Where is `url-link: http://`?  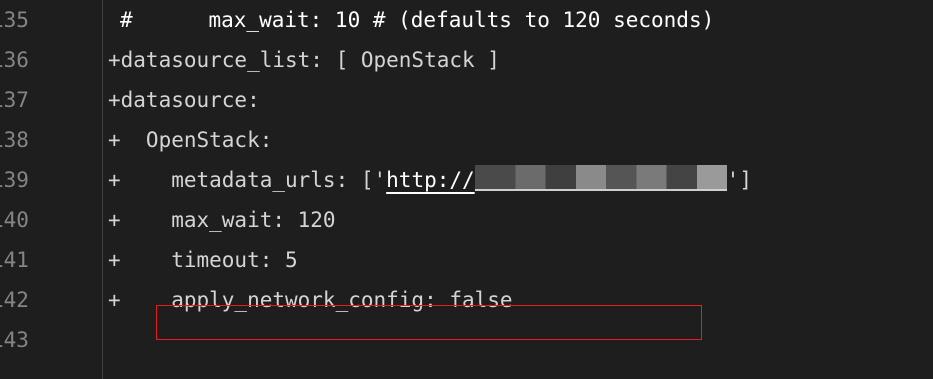
url-link: http:// is located at coordinates (430, 180).